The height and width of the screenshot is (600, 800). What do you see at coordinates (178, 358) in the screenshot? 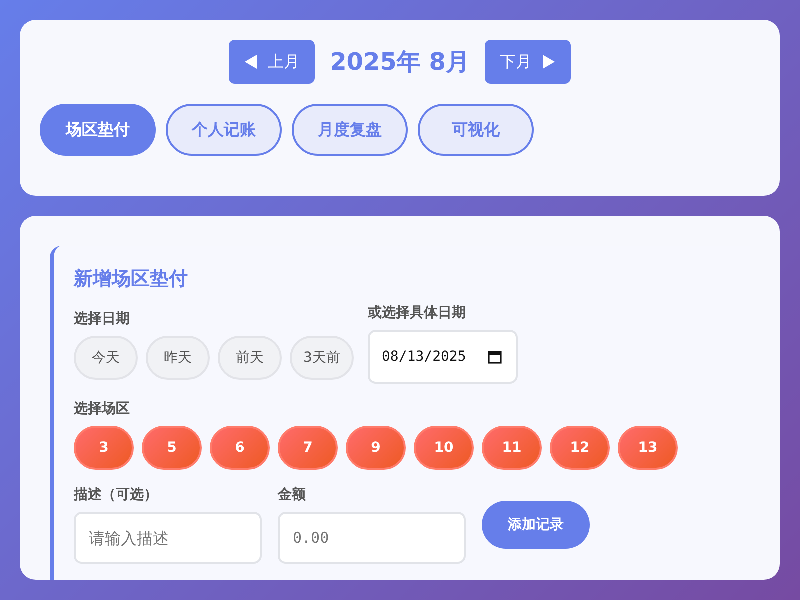
I see `quick-date-button: 昨天` at bounding box center [178, 358].